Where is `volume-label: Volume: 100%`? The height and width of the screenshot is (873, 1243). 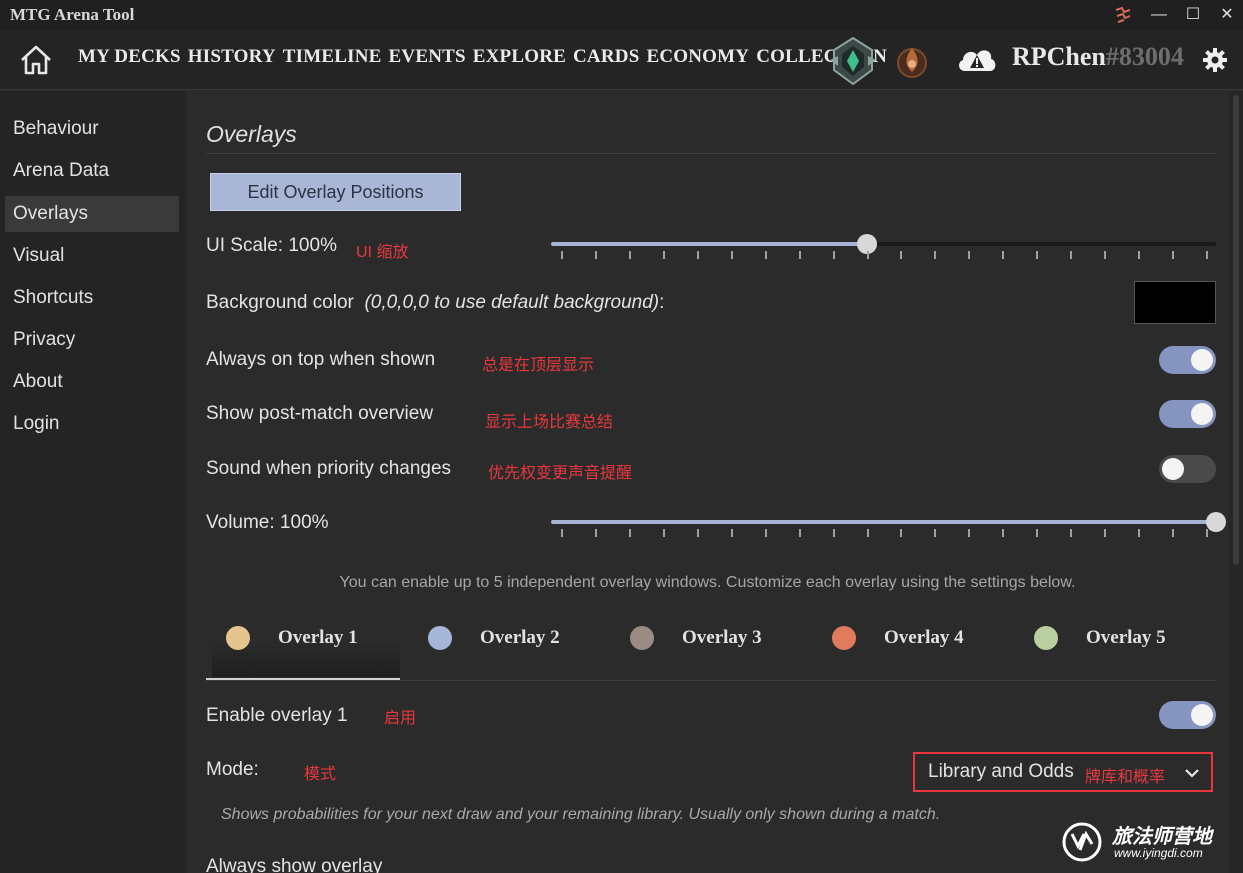 volume-label: Volume: 100% is located at coordinates (267, 522).